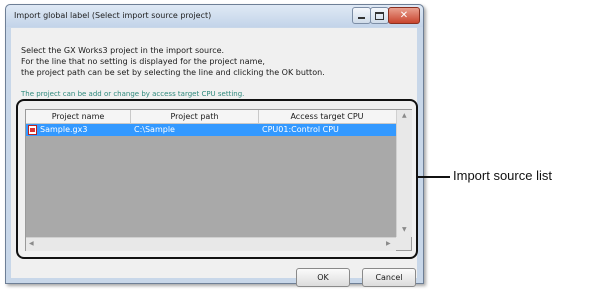 The height and width of the screenshot is (291, 597). I want to click on minimize-button, so click(361, 15).